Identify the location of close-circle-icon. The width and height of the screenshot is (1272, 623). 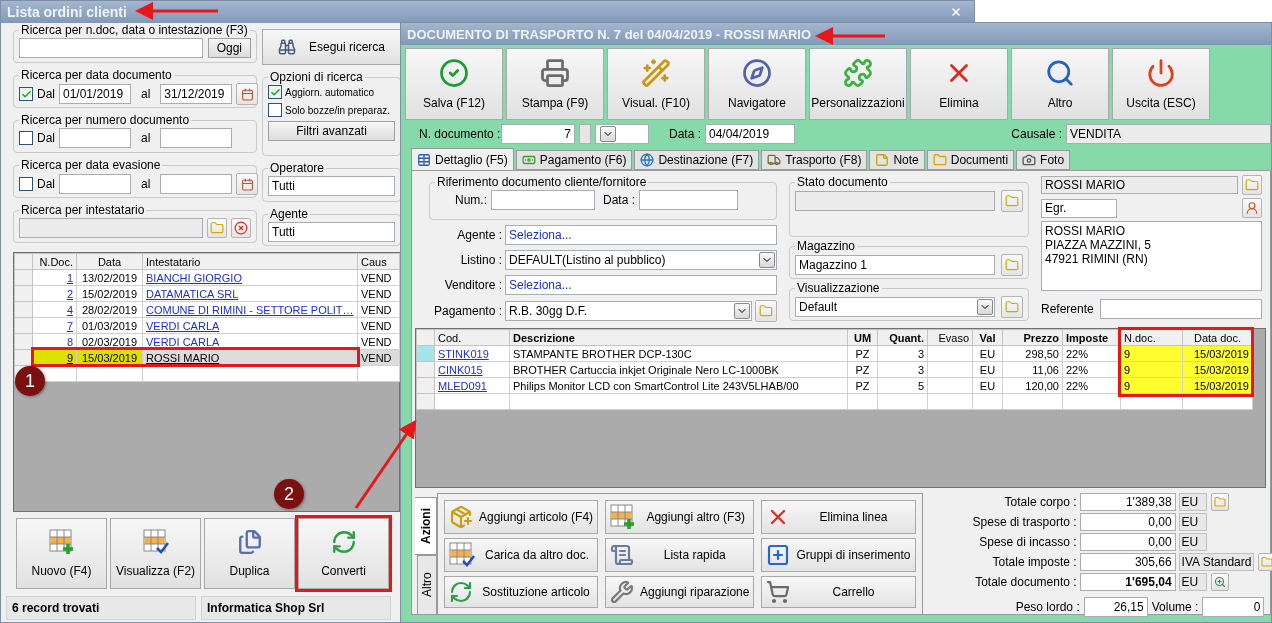
(241, 228).